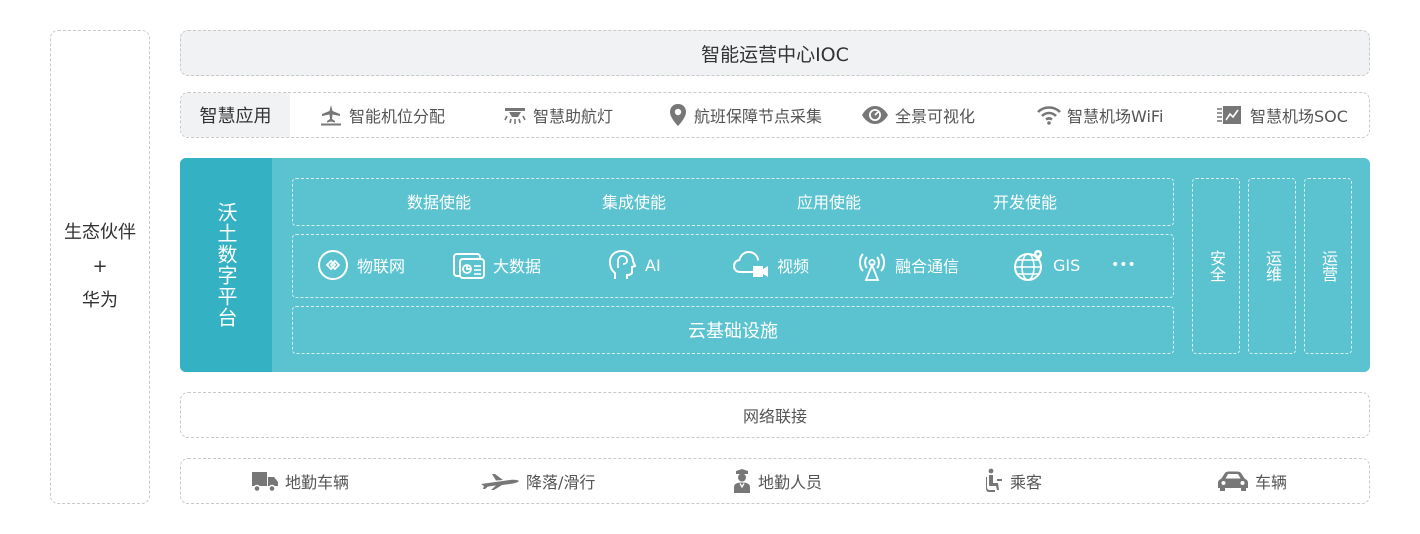 This screenshot has height=534, width=1420. What do you see at coordinates (100, 300) in the screenshot?
I see `partner-huawei: 华为` at bounding box center [100, 300].